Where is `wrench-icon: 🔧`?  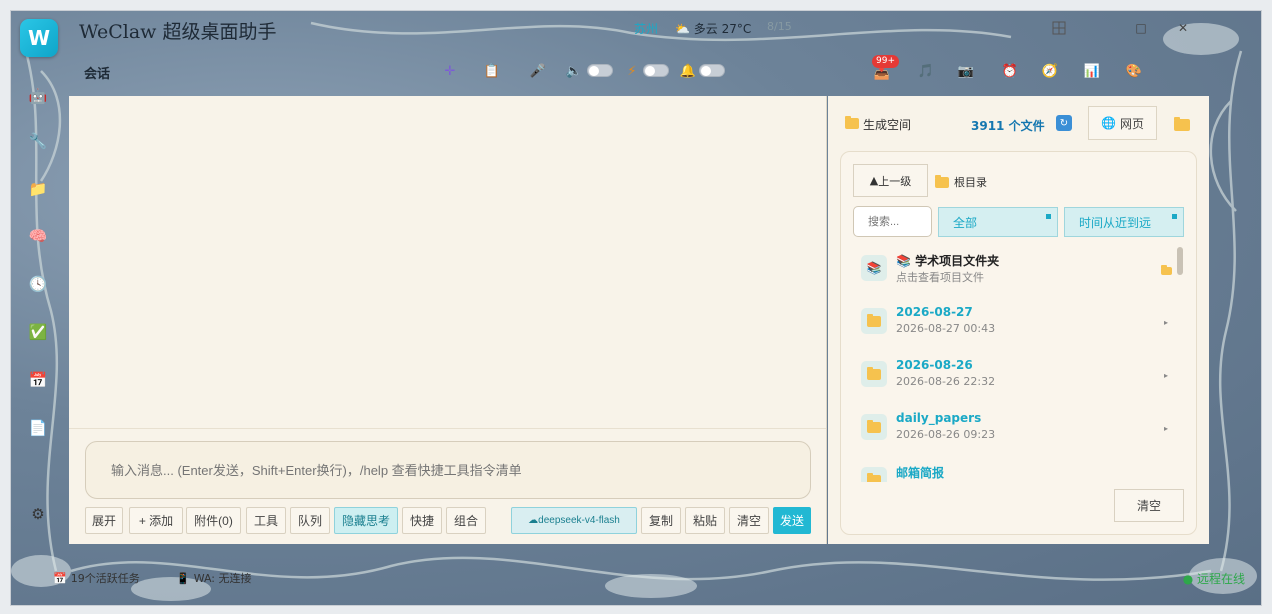
wrench-icon: 🔧 is located at coordinates (38, 141).